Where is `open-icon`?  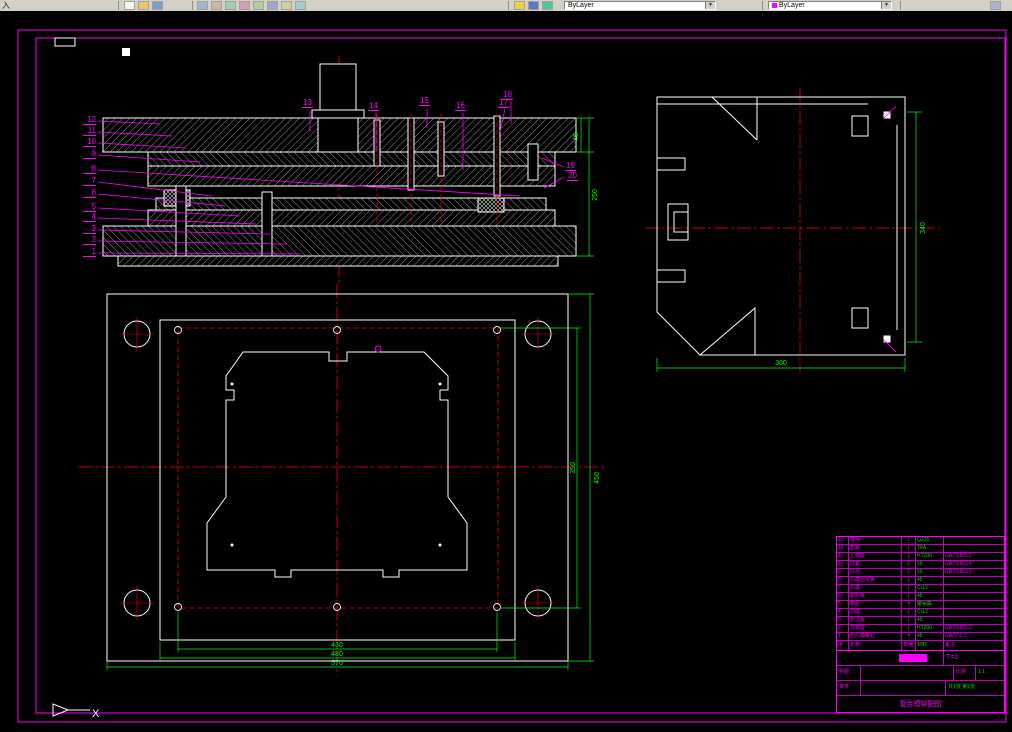 open-icon is located at coordinates (143, 5).